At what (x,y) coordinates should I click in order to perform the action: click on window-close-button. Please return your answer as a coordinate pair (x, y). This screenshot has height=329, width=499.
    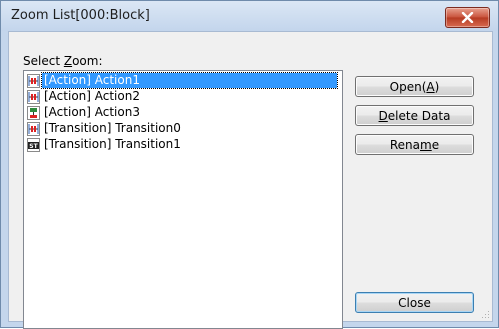
    Looking at the image, I should click on (467, 17).